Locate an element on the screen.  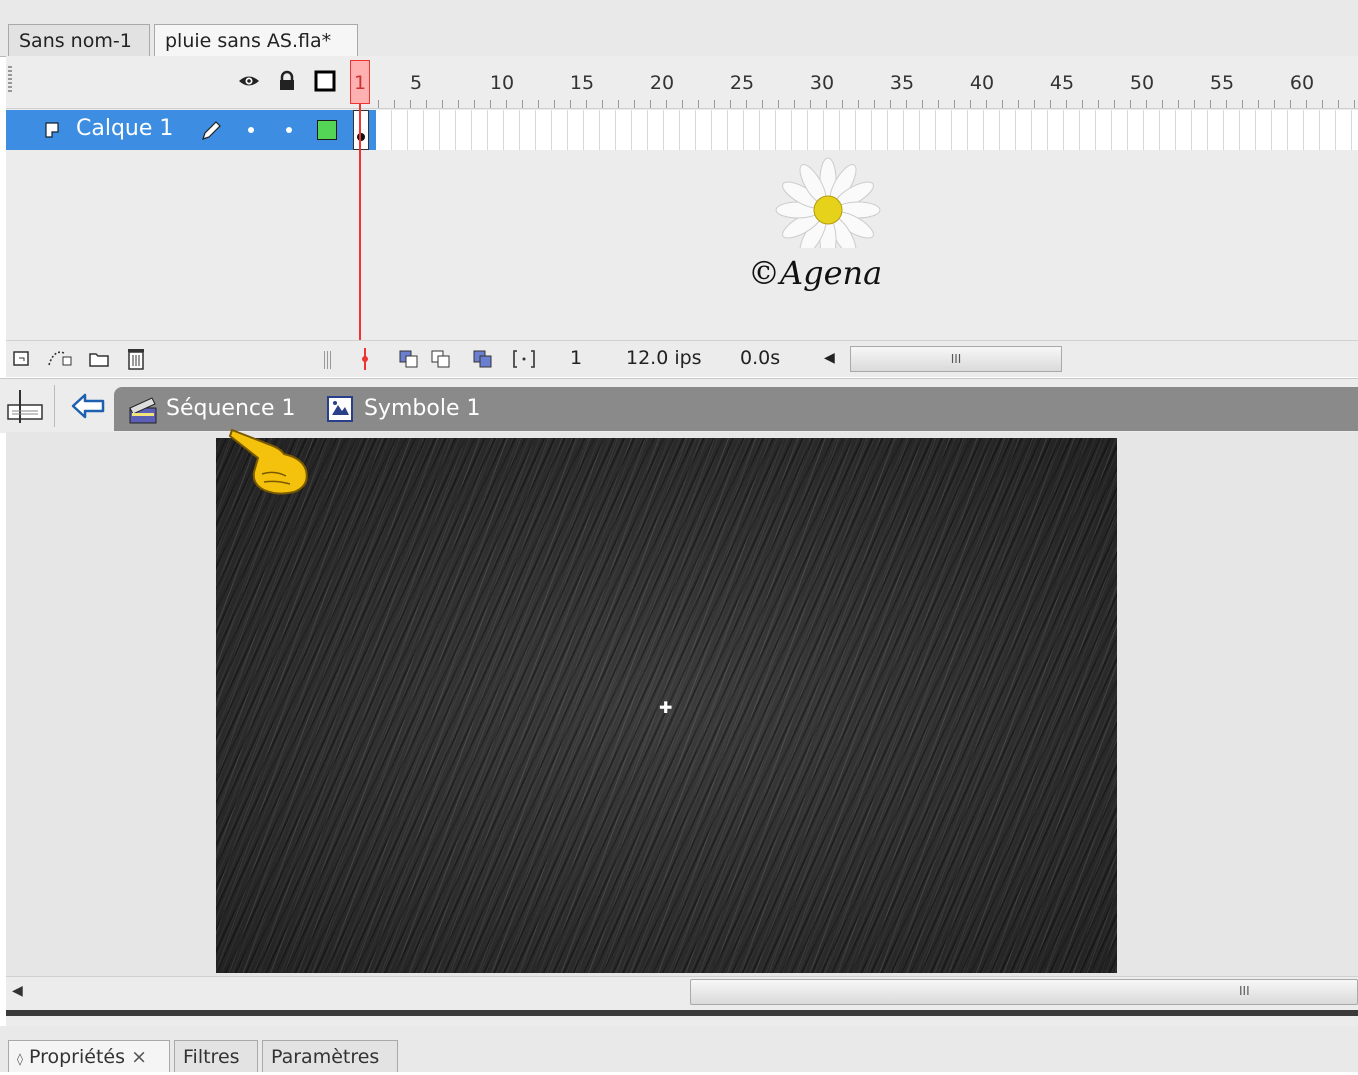
motion-guide-icon is located at coordinates (59, 358).